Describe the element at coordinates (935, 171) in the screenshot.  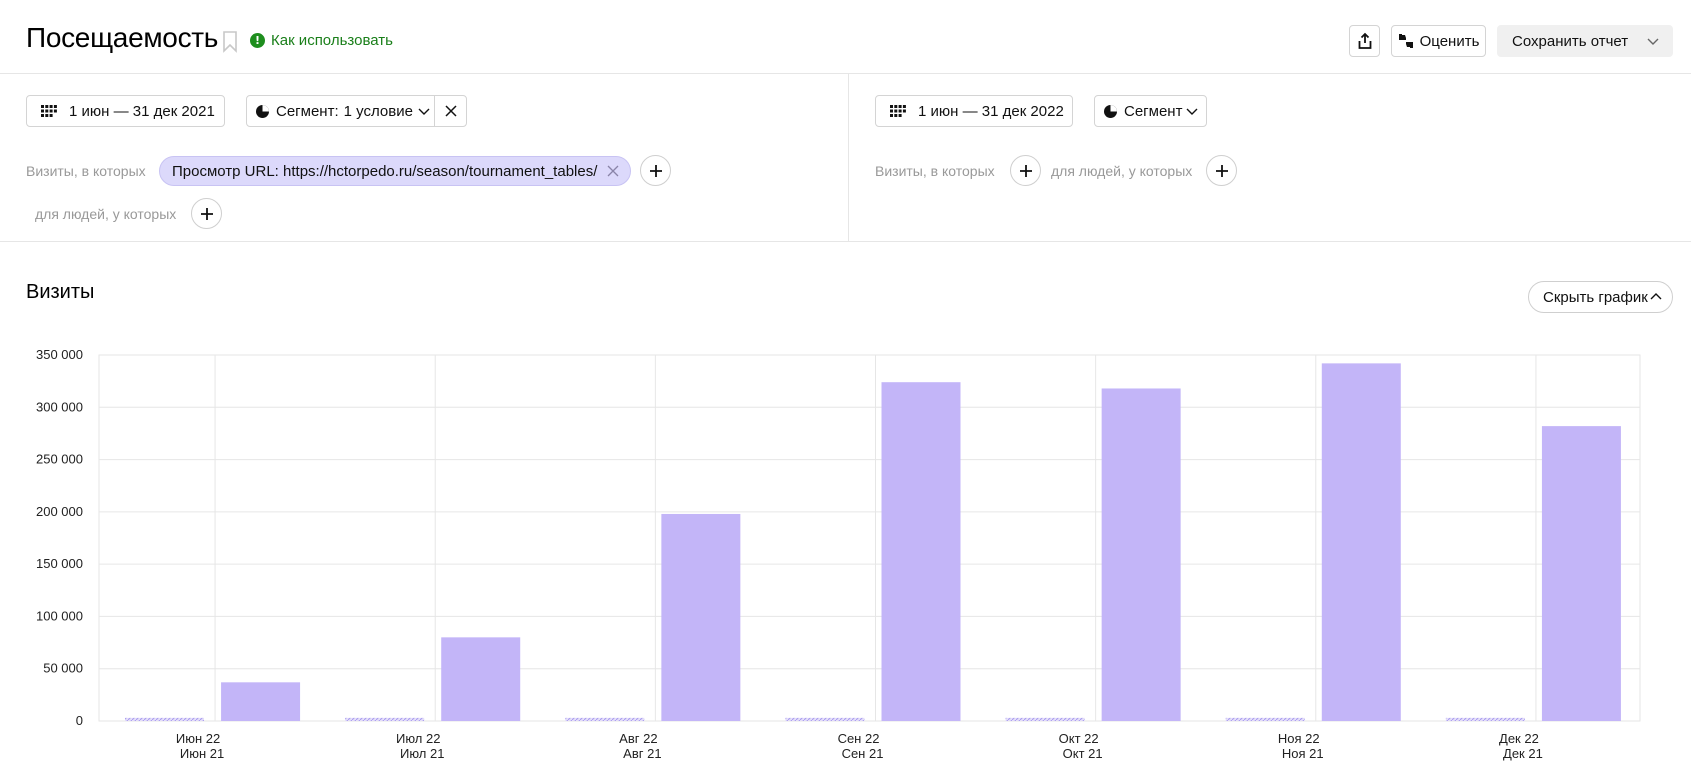
I see `visits-where-label-right: Визиты, в которых` at that location.